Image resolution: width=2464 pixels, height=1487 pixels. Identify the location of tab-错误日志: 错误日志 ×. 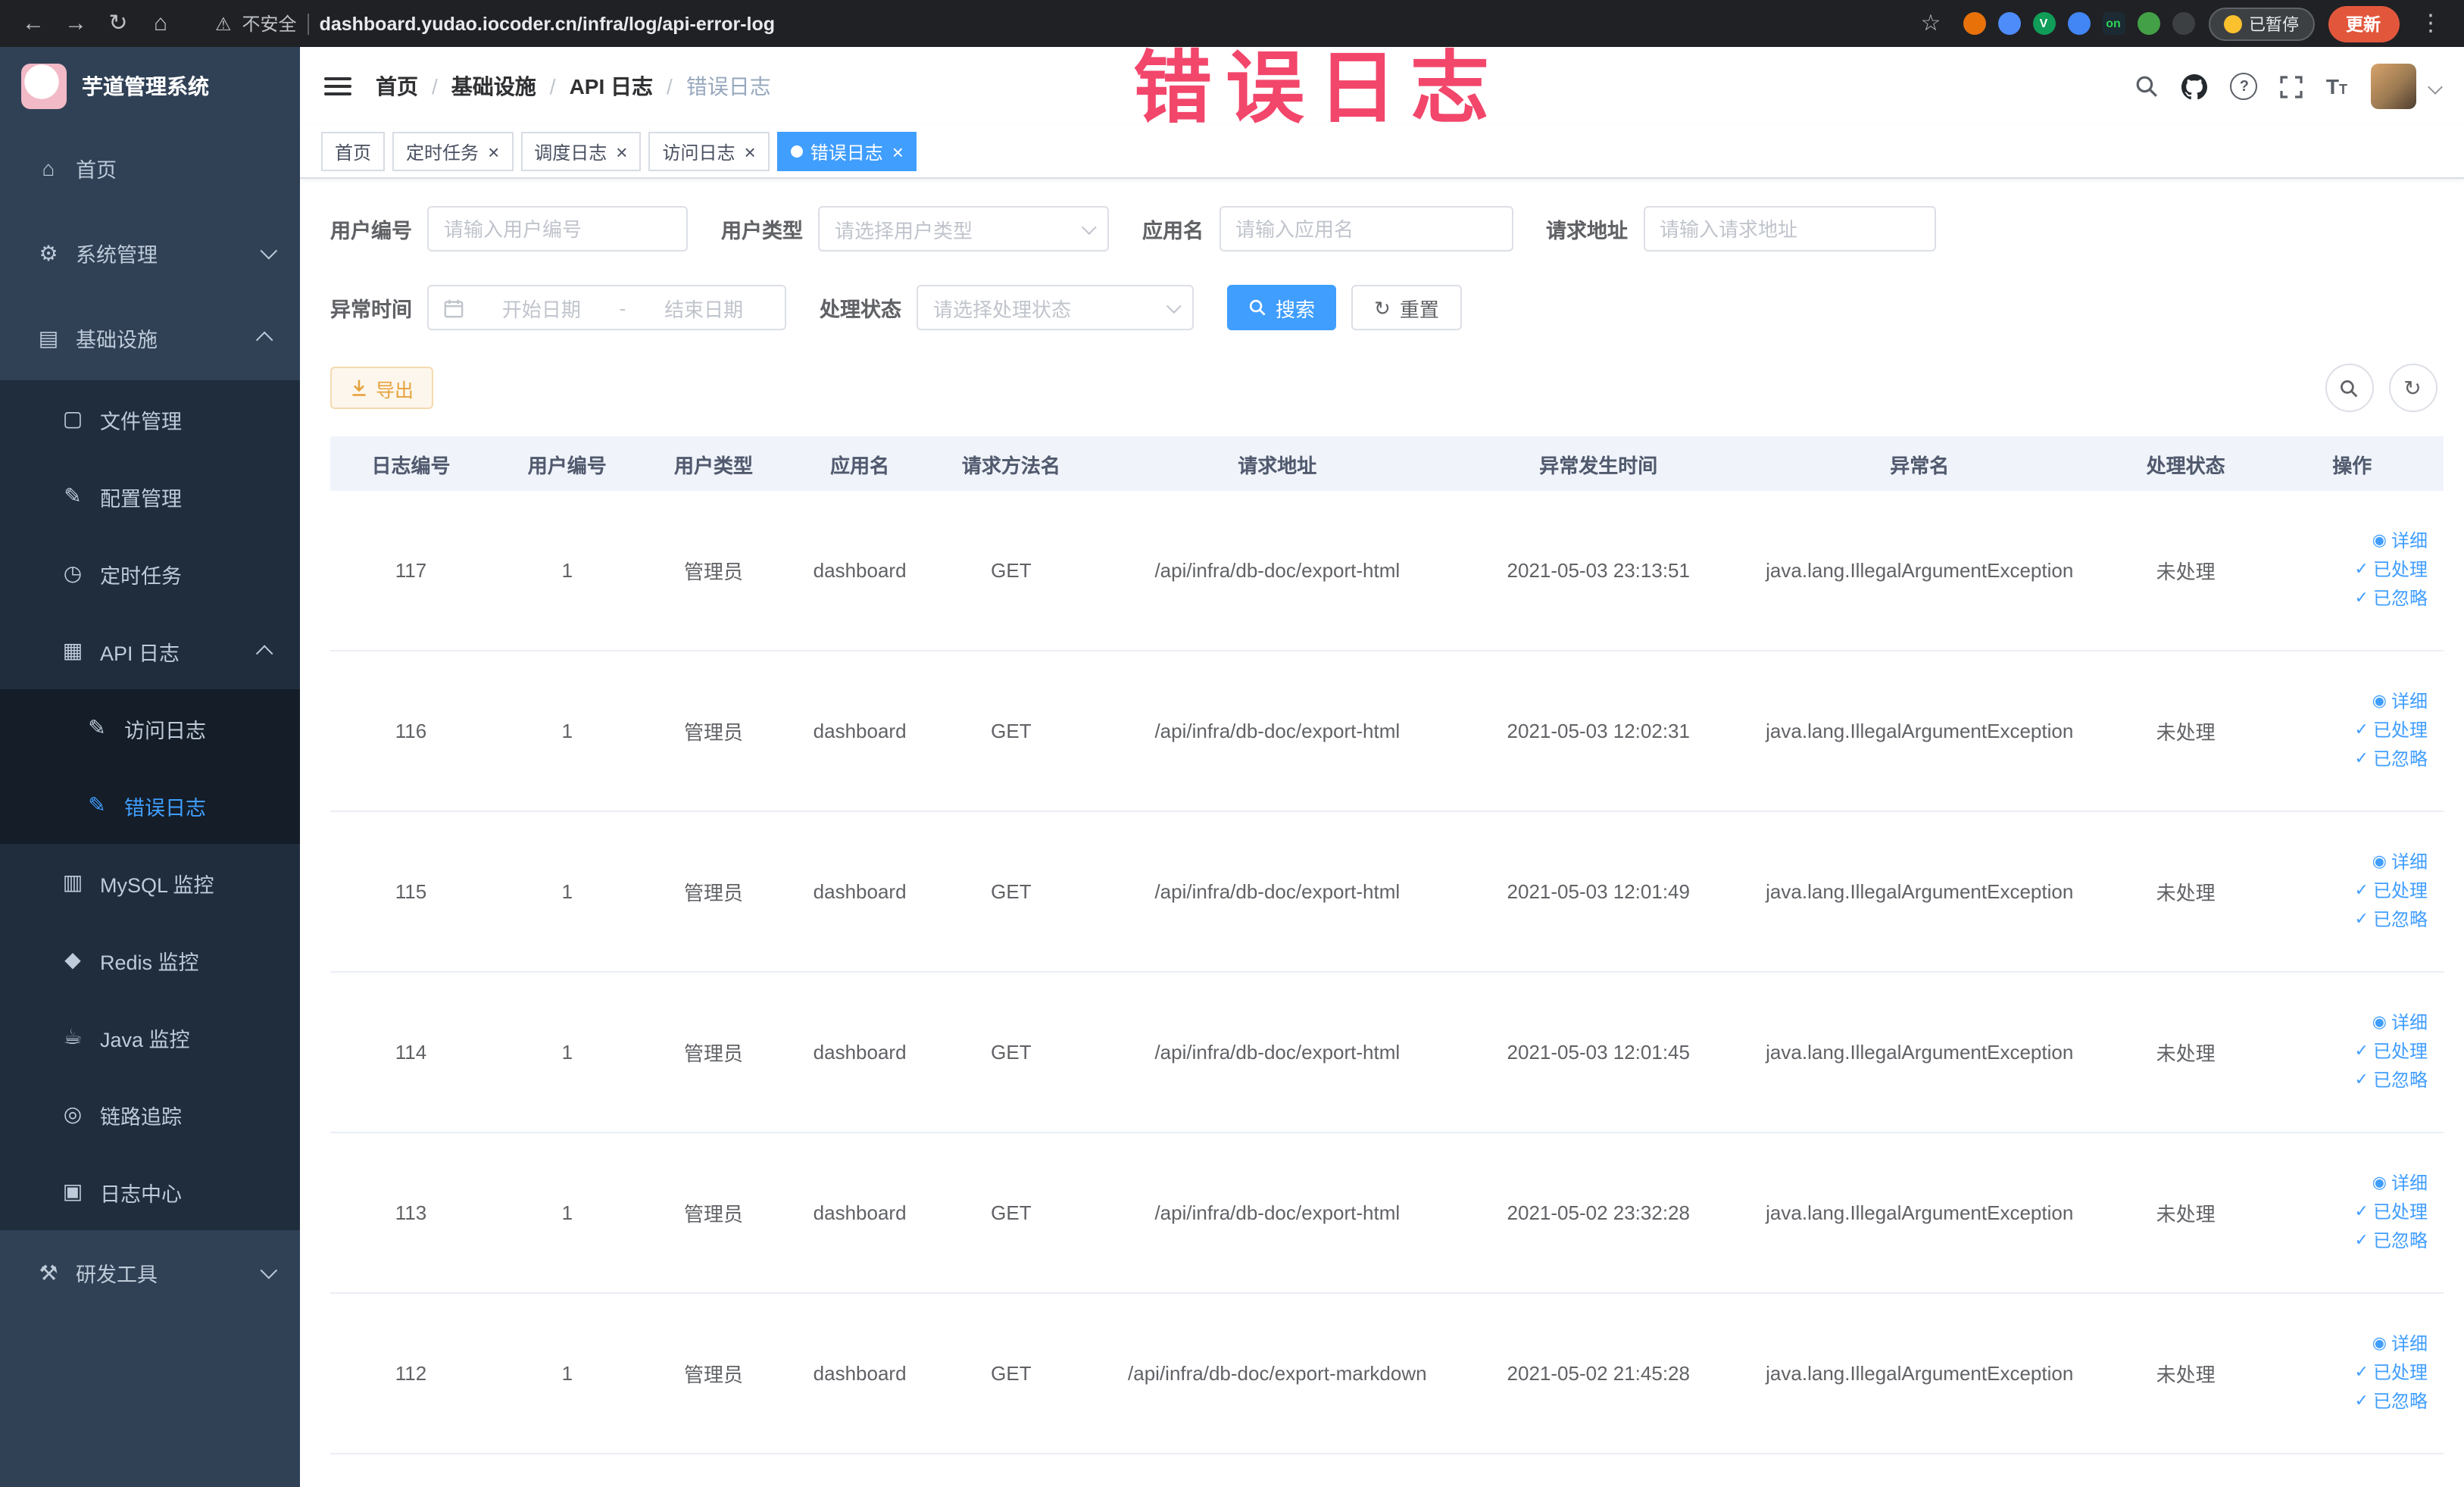
(846, 151).